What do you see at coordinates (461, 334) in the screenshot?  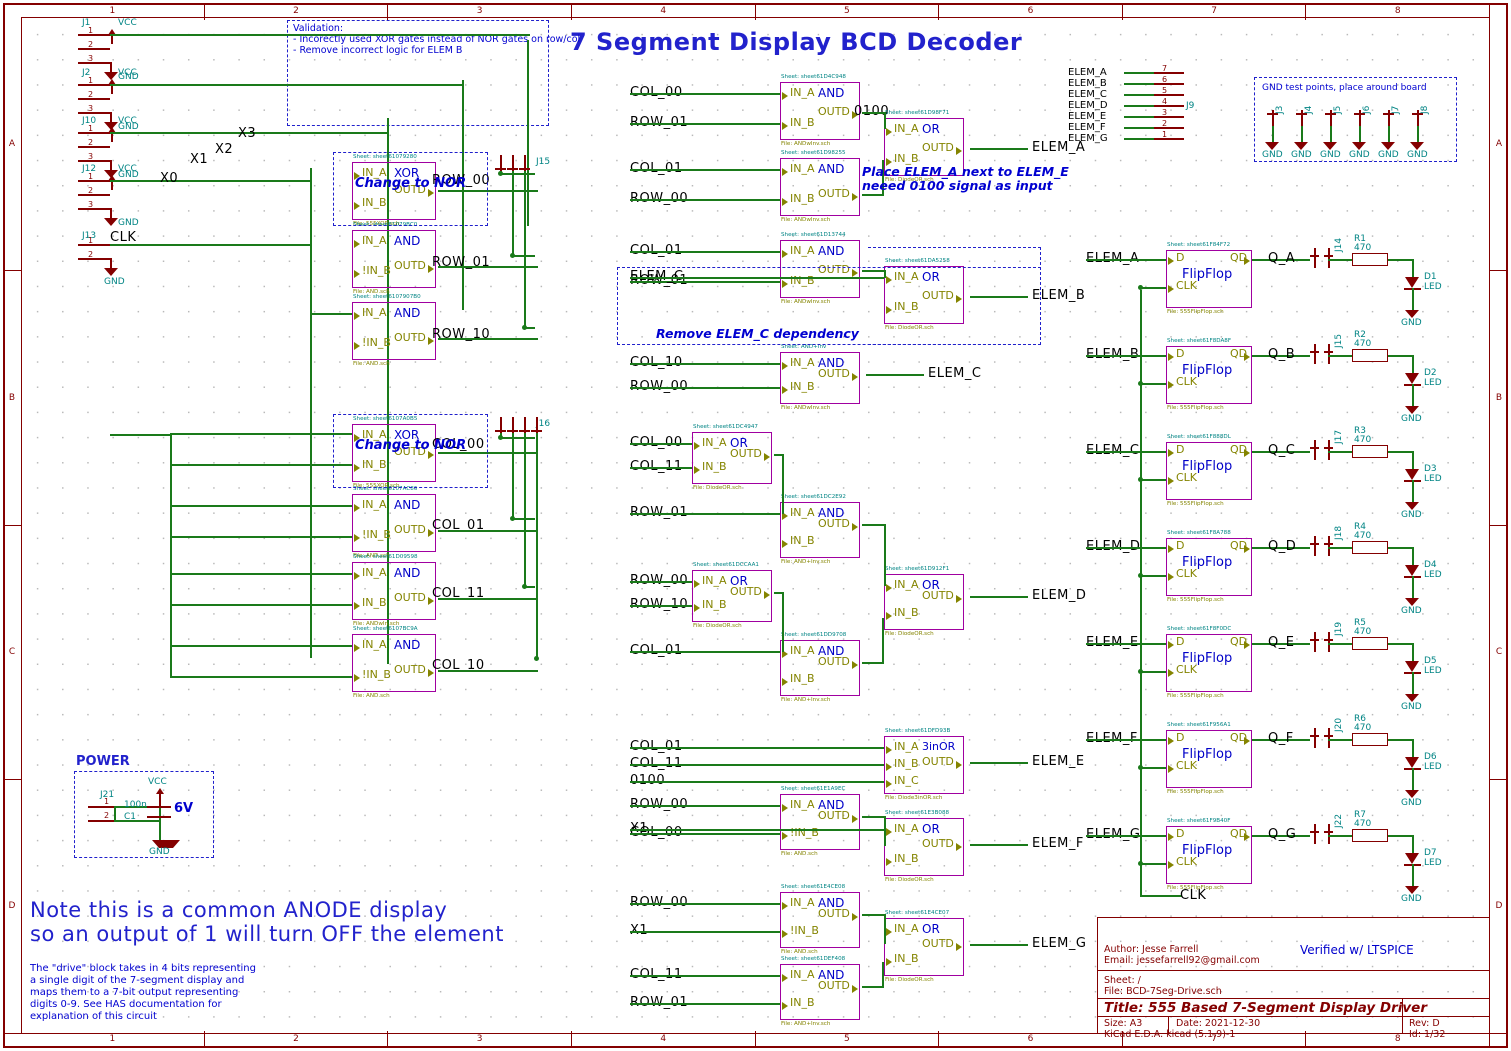 I see `left-gate-net-2: ROW_10` at bounding box center [461, 334].